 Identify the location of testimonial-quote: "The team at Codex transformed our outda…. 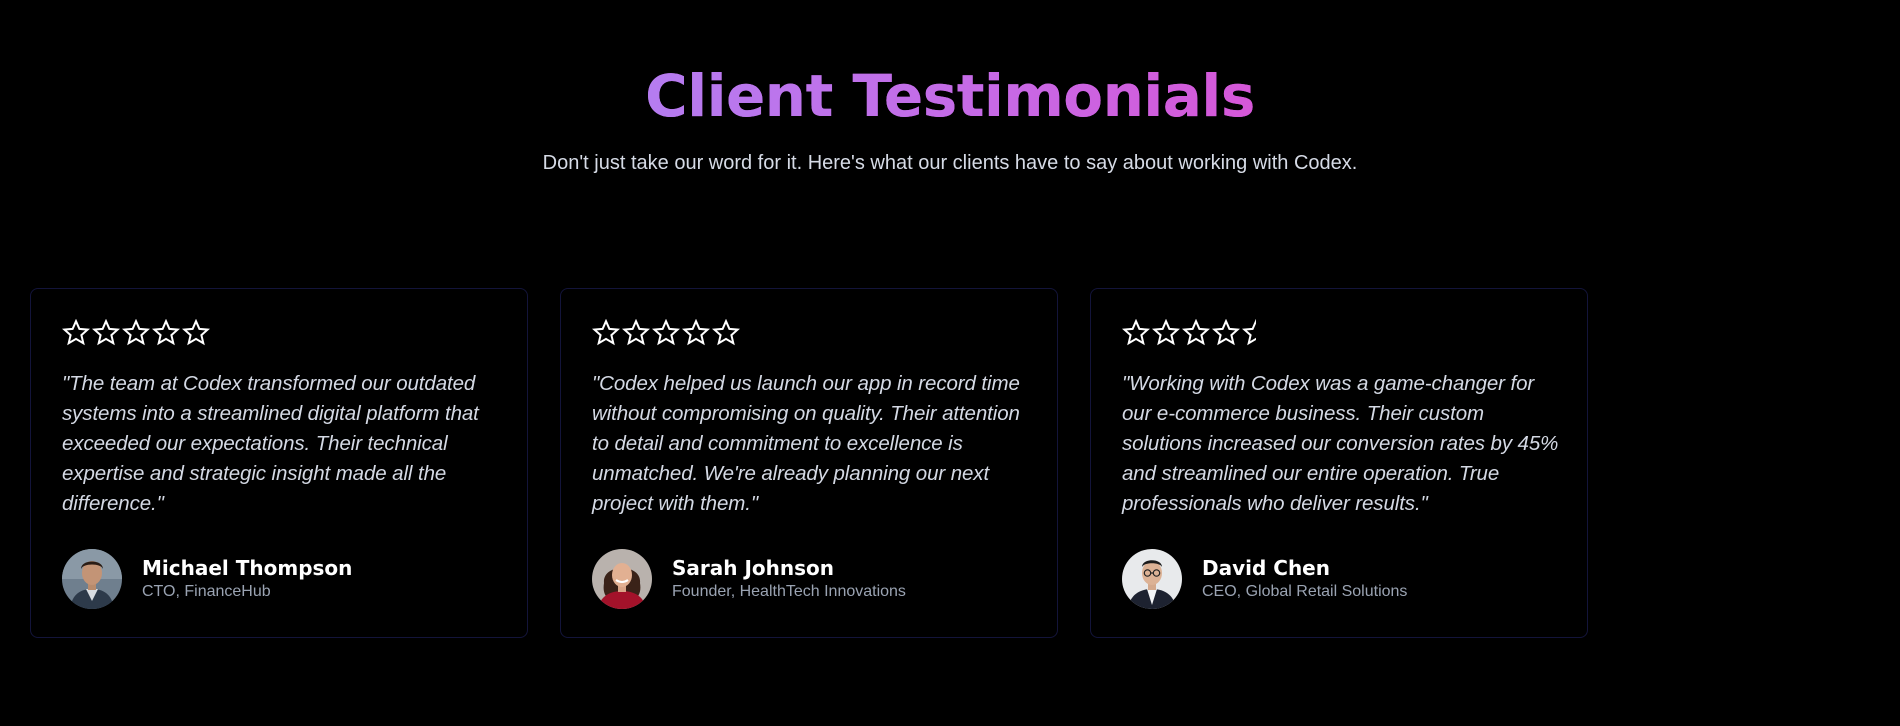
(270, 443).